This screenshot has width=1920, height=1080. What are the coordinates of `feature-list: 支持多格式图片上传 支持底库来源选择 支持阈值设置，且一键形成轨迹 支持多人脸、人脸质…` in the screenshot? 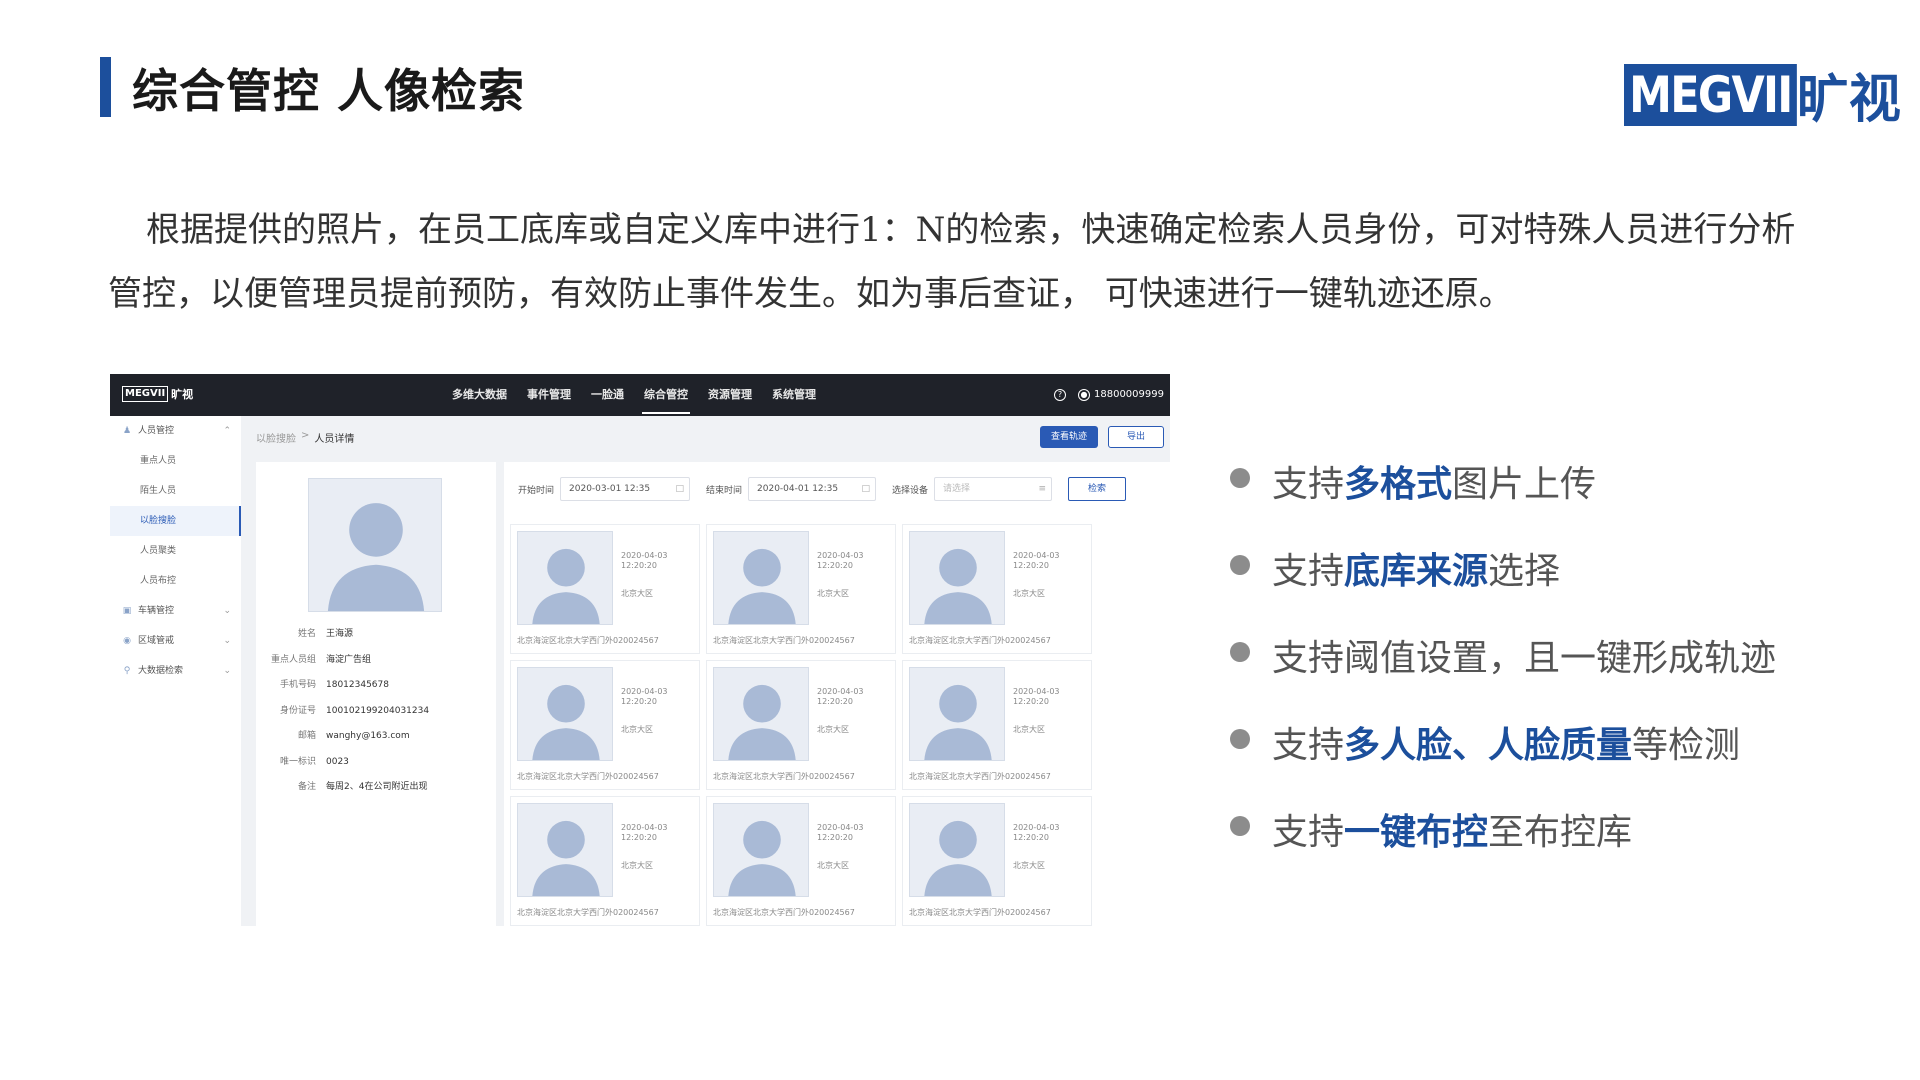 It's located at (1503, 672).